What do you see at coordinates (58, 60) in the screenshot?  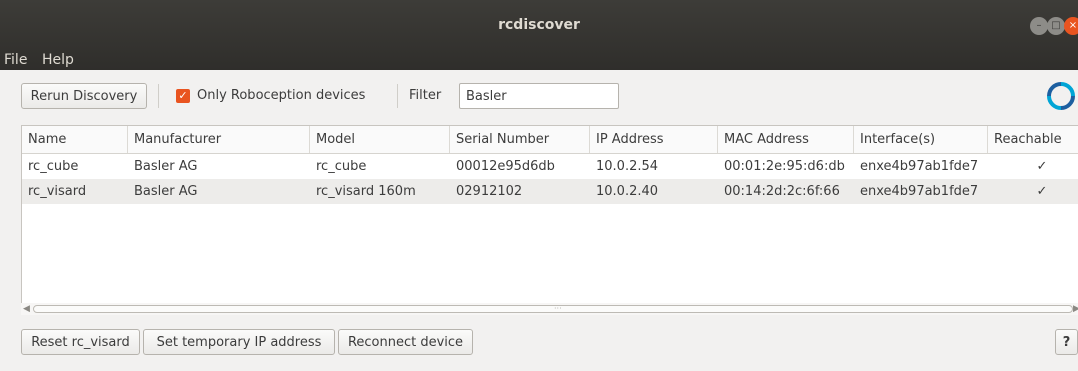 I see `menu-help: Help` at bounding box center [58, 60].